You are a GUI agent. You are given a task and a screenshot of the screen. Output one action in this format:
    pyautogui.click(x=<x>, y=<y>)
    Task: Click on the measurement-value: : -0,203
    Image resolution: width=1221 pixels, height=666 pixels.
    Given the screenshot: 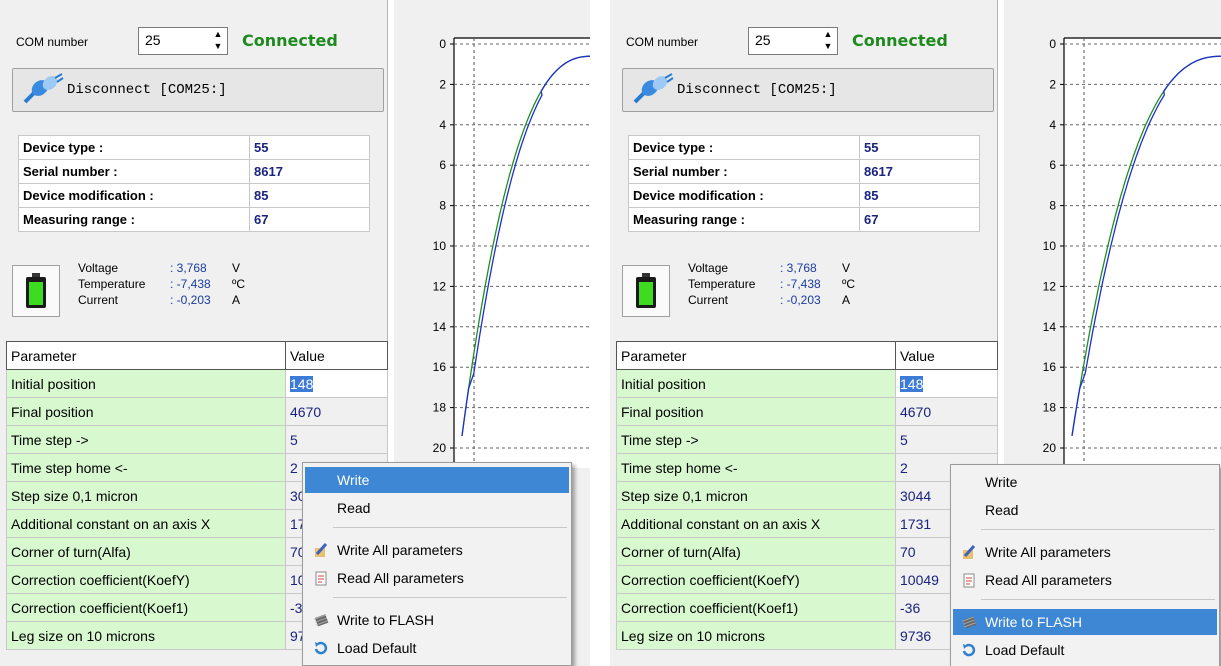 What is the action you would take?
    pyautogui.click(x=800, y=300)
    